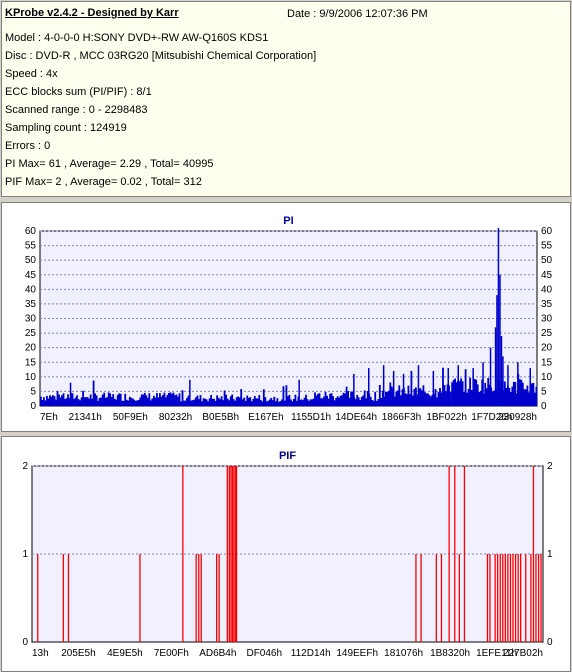  Describe the element at coordinates (311, 417) in the screenshot. I see `pi-xtick: 1155D1h` at that location.